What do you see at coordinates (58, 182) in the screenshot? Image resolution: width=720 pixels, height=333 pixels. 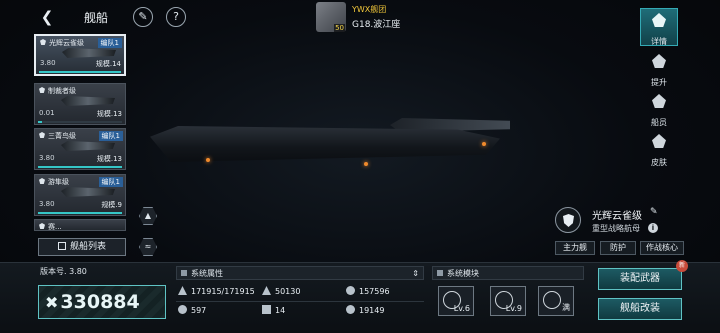 I see `ship-class-label: 游隼级` at bounding box center [58, 182].